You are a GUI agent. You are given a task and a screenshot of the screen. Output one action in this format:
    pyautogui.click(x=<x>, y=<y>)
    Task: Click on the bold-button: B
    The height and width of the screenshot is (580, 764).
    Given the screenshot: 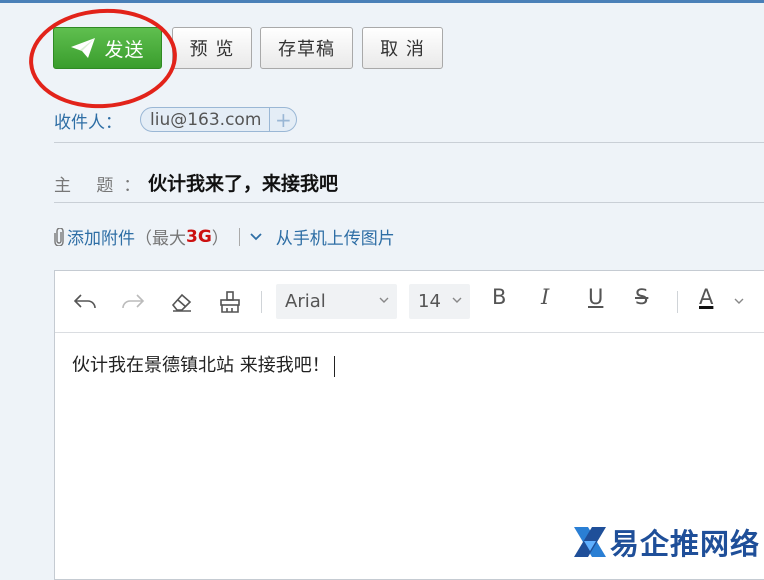 What is the action you would take?
    pyautogui.click(x=499, y=297)
    